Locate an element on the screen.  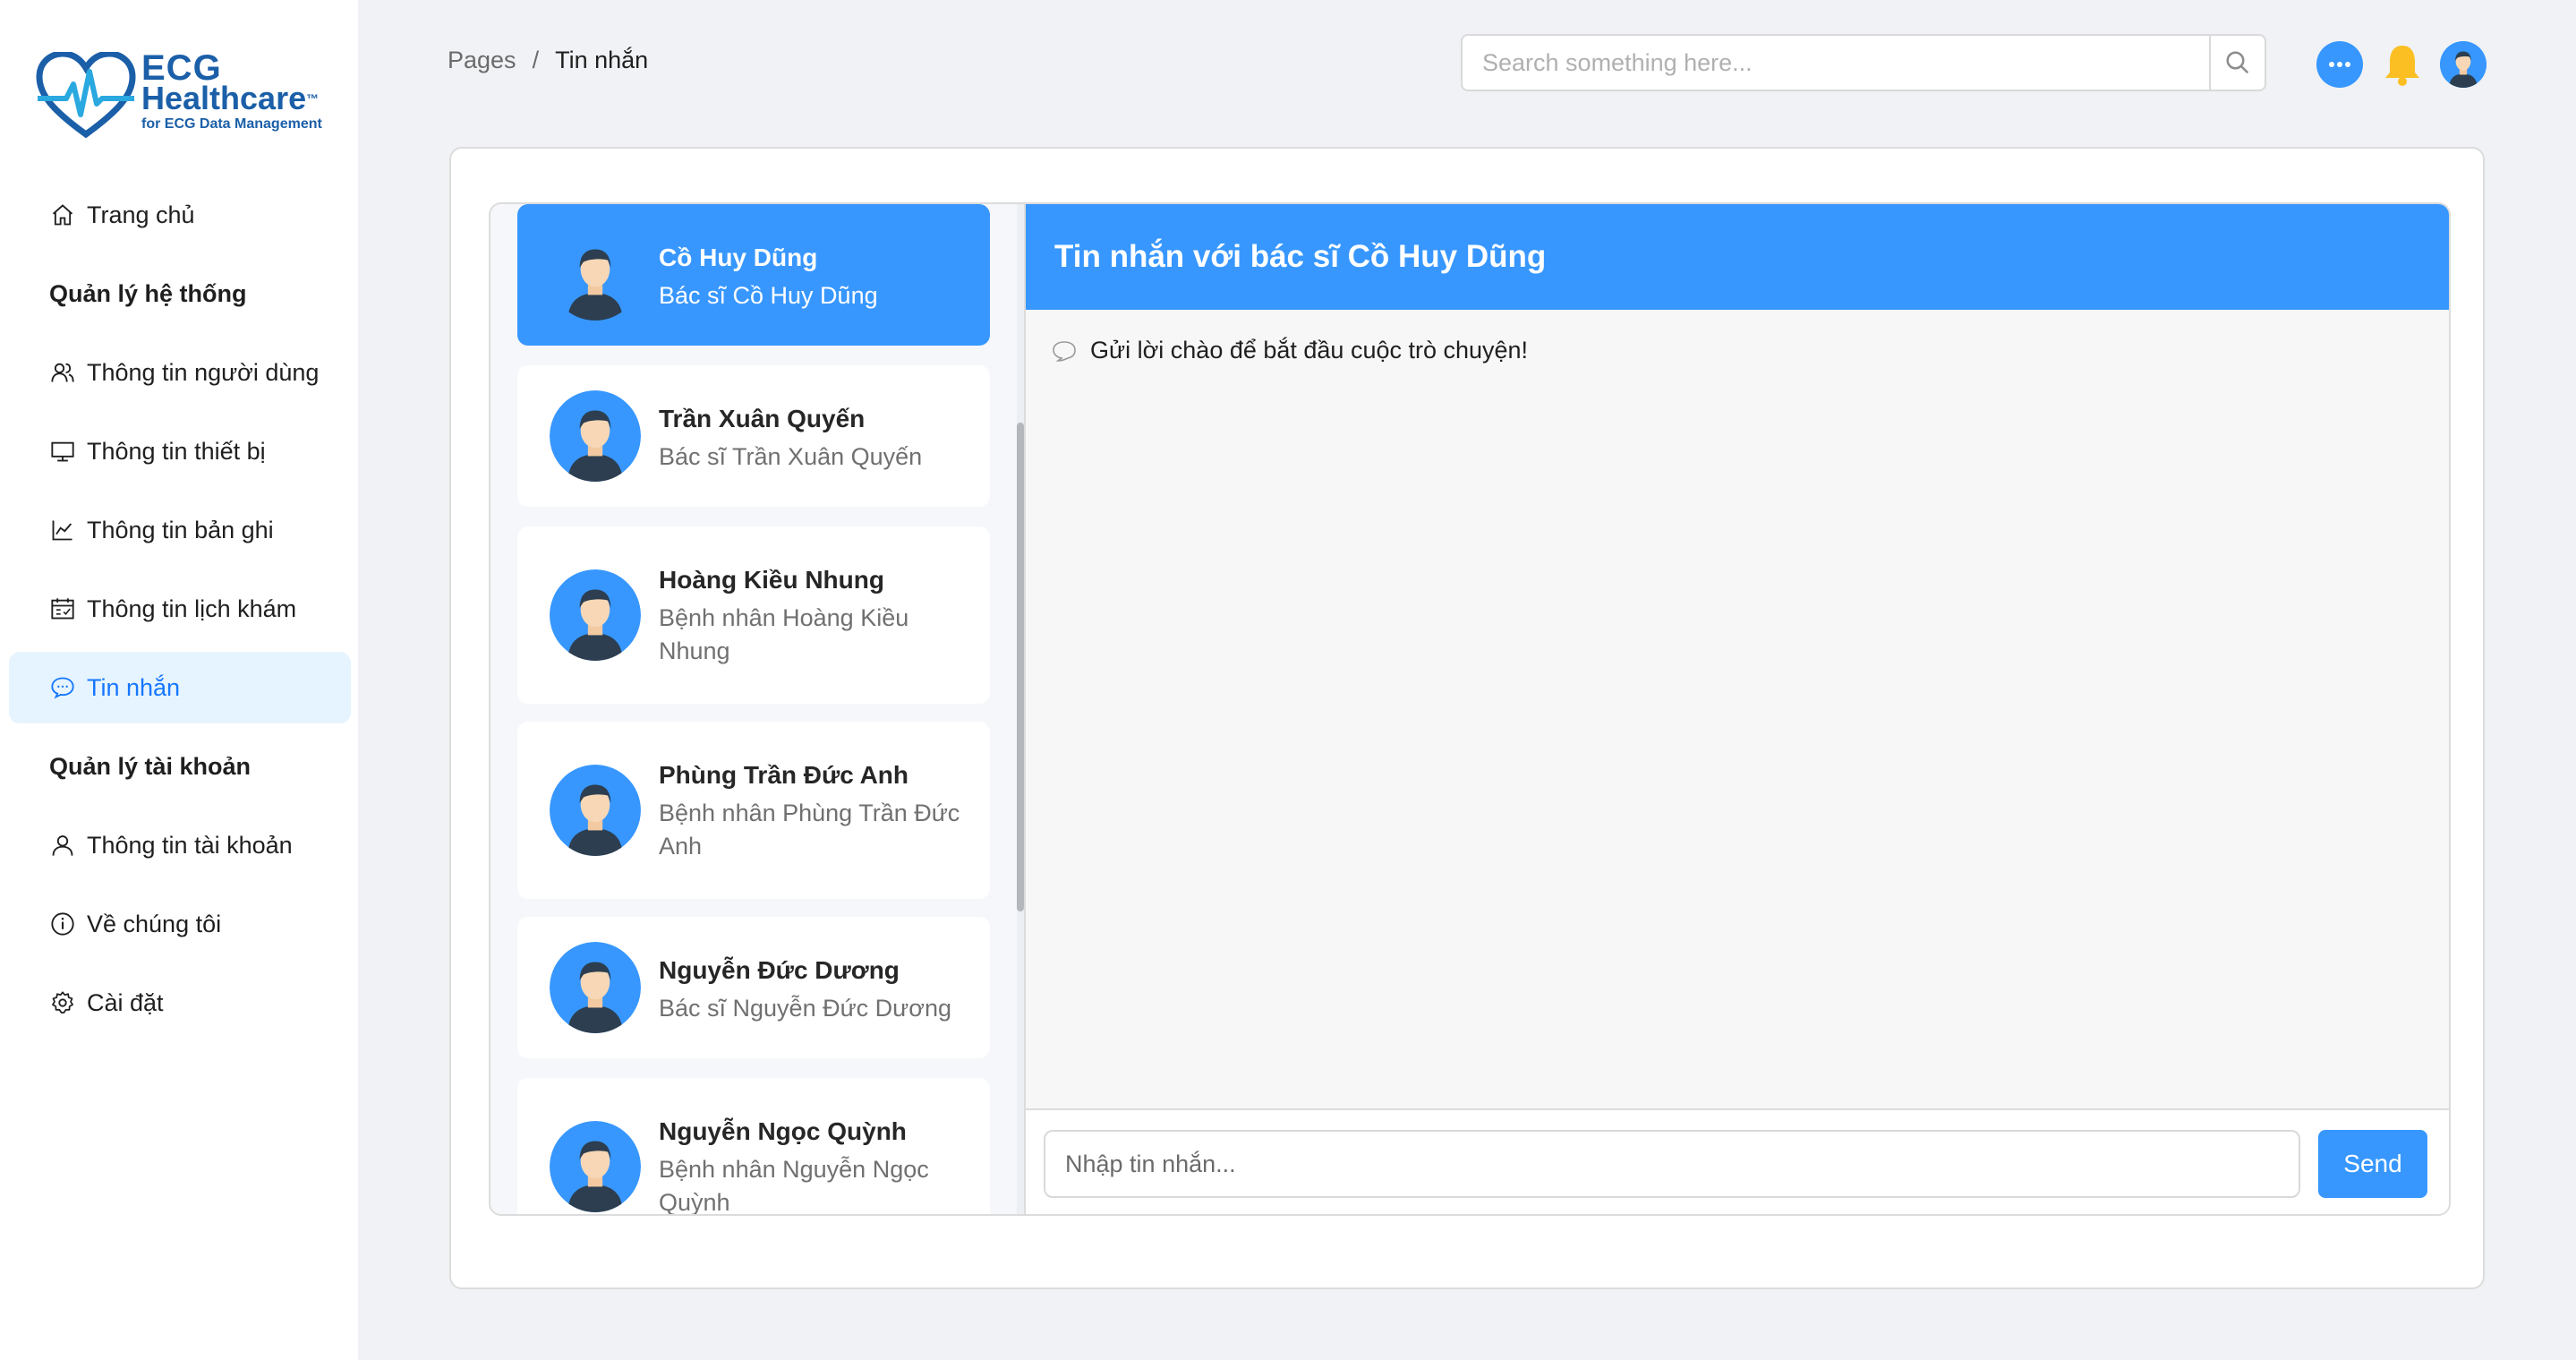
sidebar-item: Thông tin tài khoản is located at coordinates (180, 845).